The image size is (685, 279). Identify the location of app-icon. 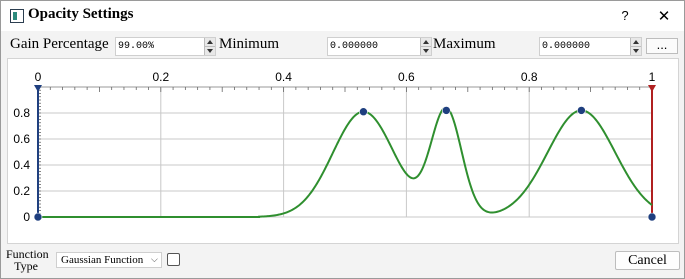
(17, 16).